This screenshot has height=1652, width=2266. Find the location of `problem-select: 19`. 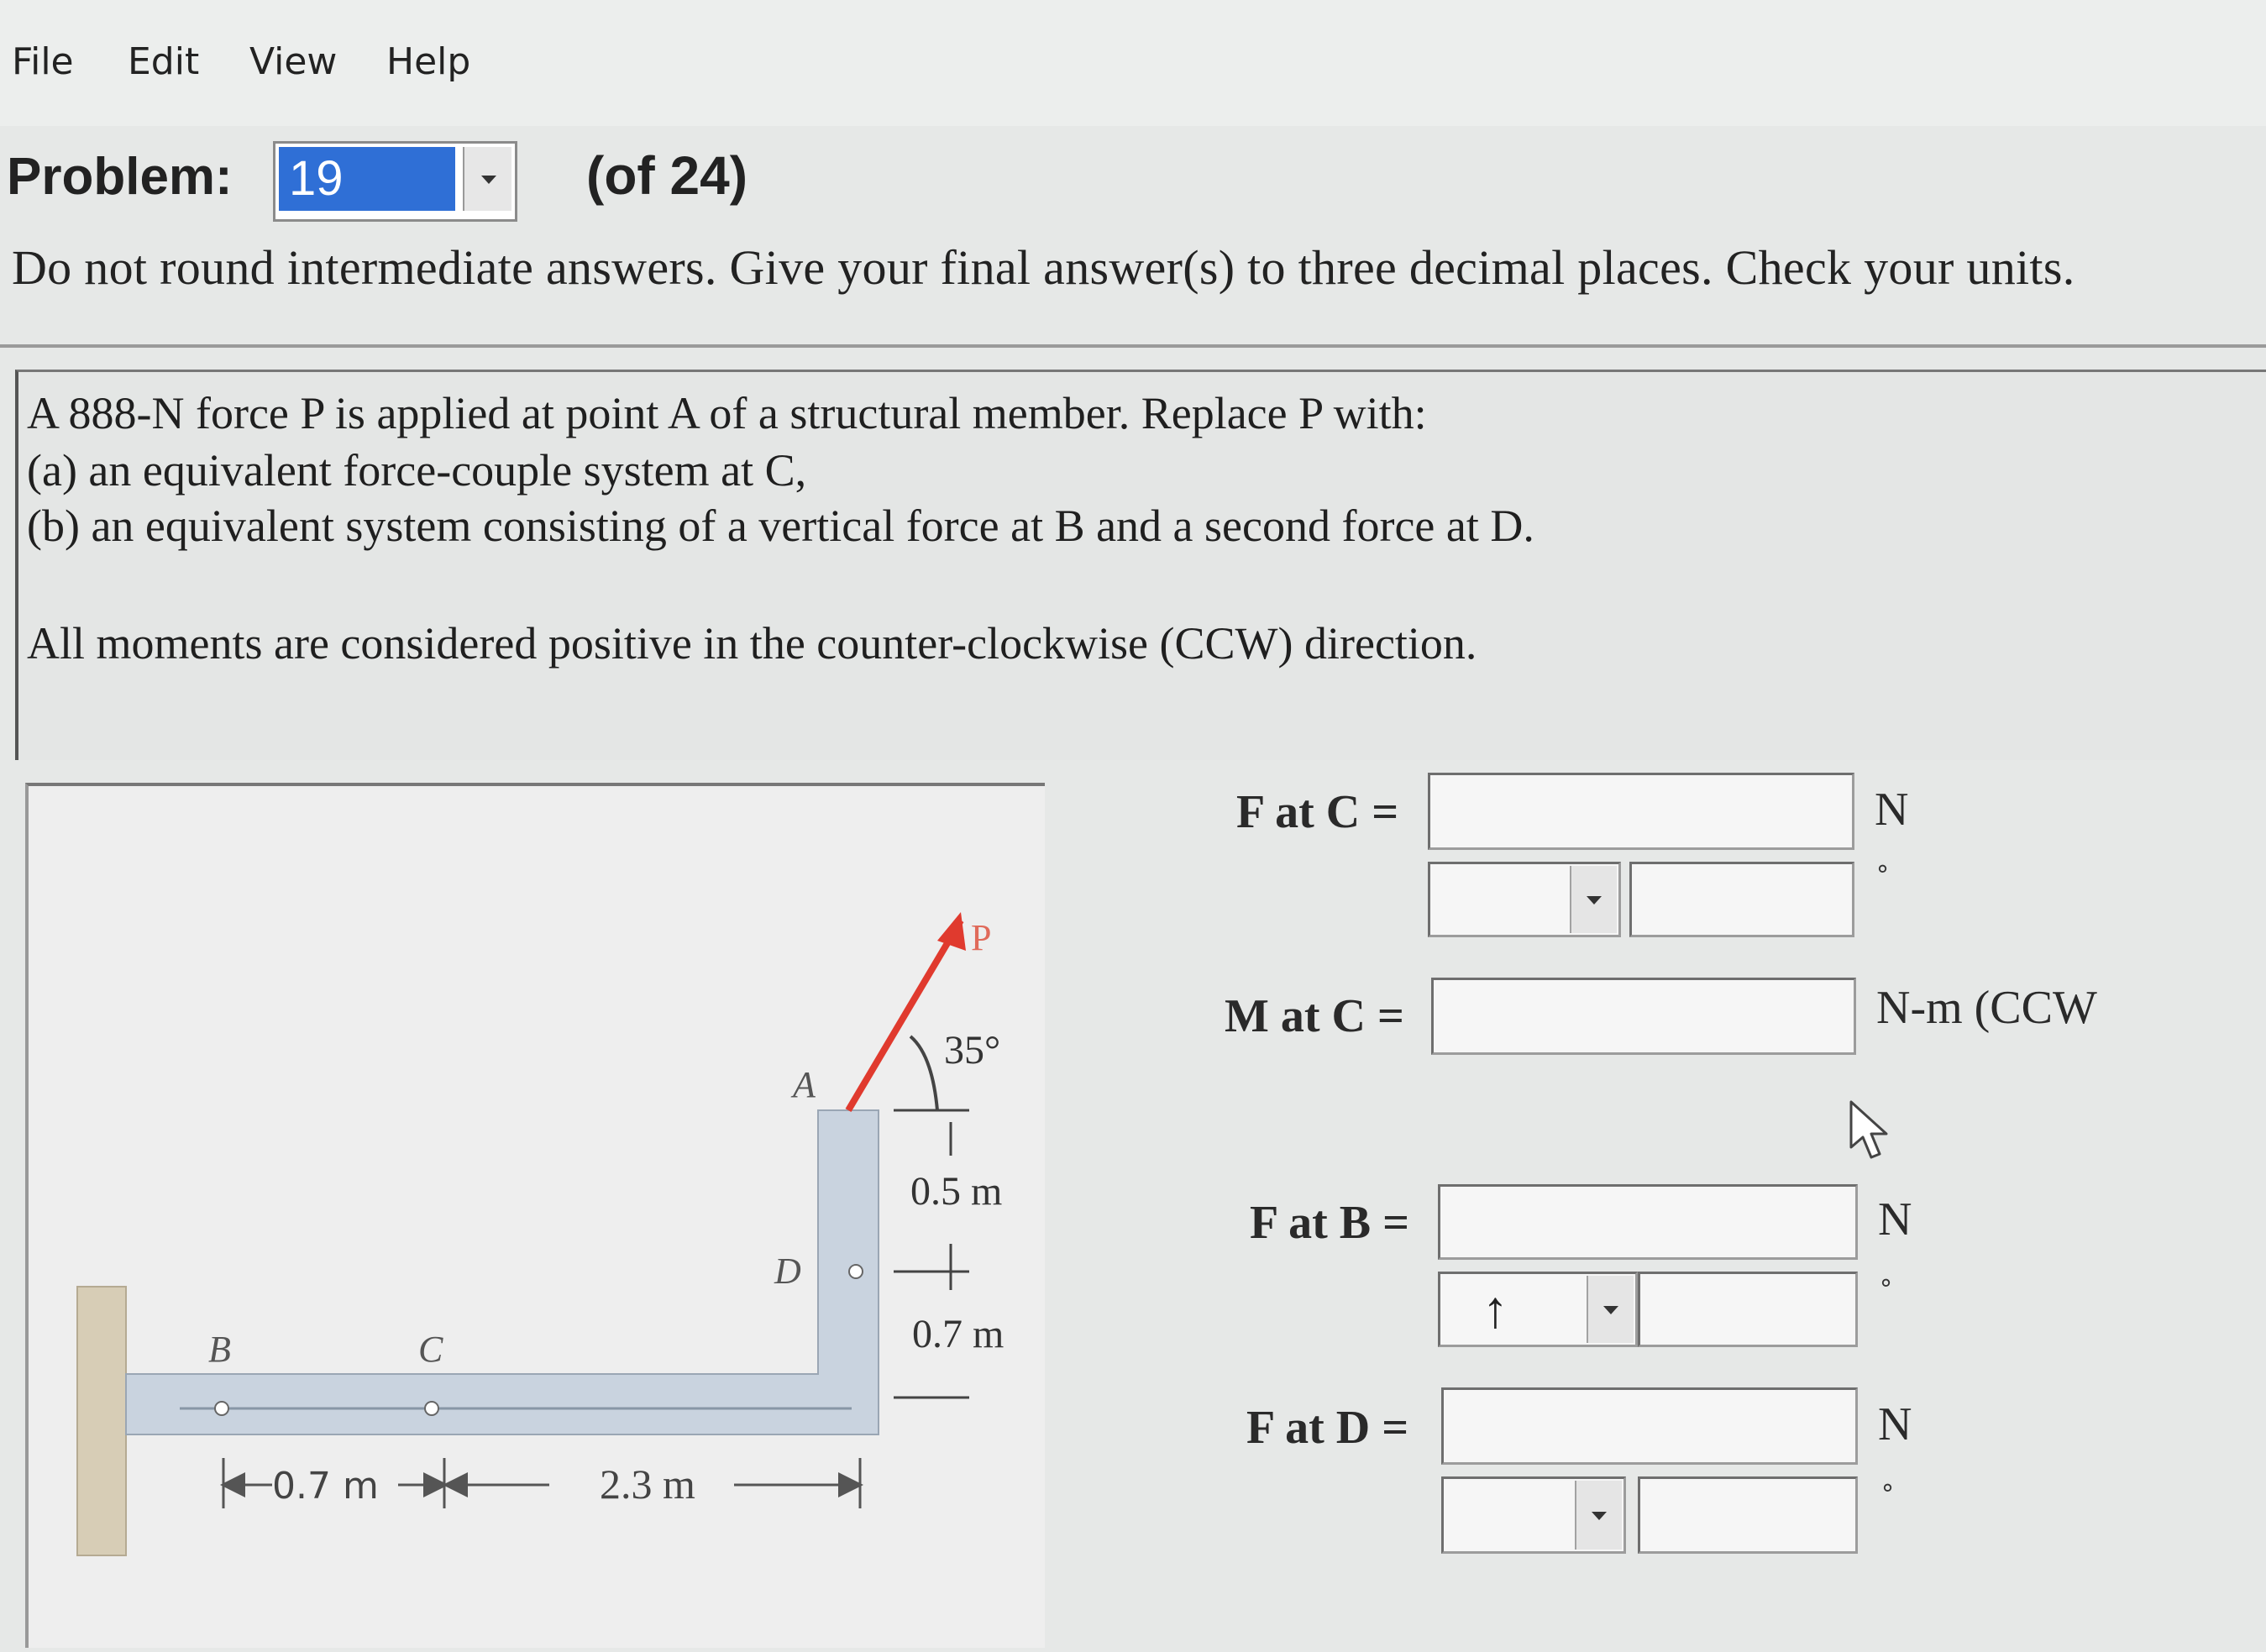

problem-select: 19 is located at coordinates (395, 181).